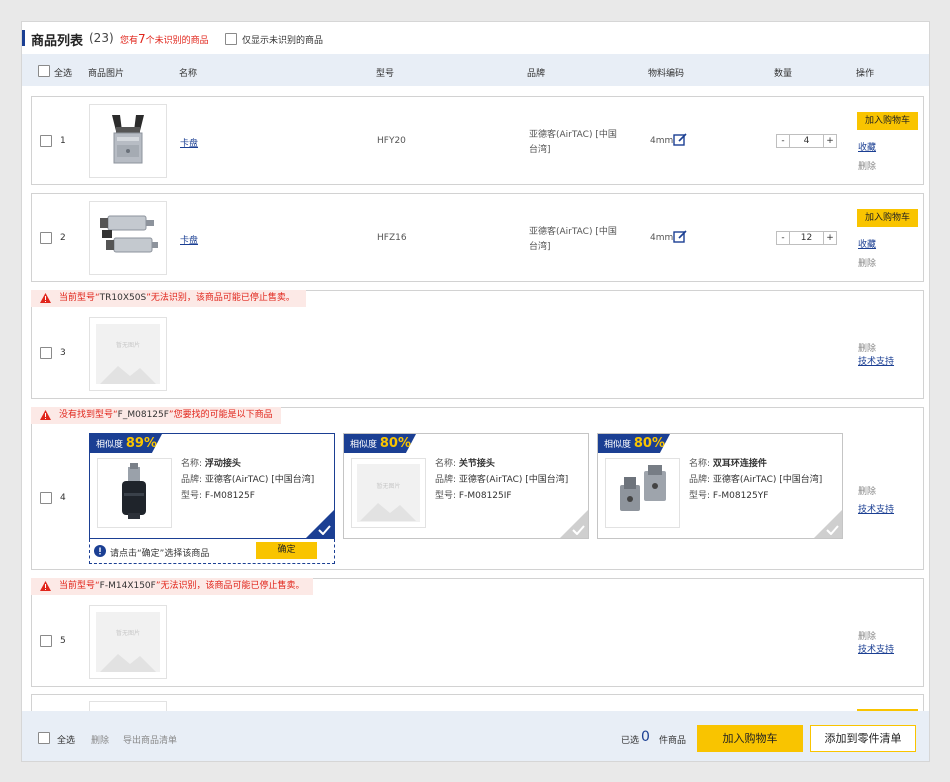 The height and width of the screenshot is (782, 950). I want to click on quantity-value: 4, so click(806, 141).